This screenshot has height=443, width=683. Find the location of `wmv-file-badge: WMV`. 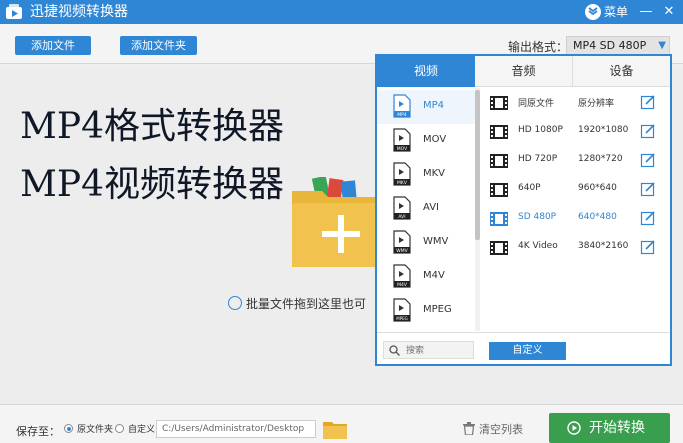

wmv-file-badge: WMV is located at coordinates (402, 251).